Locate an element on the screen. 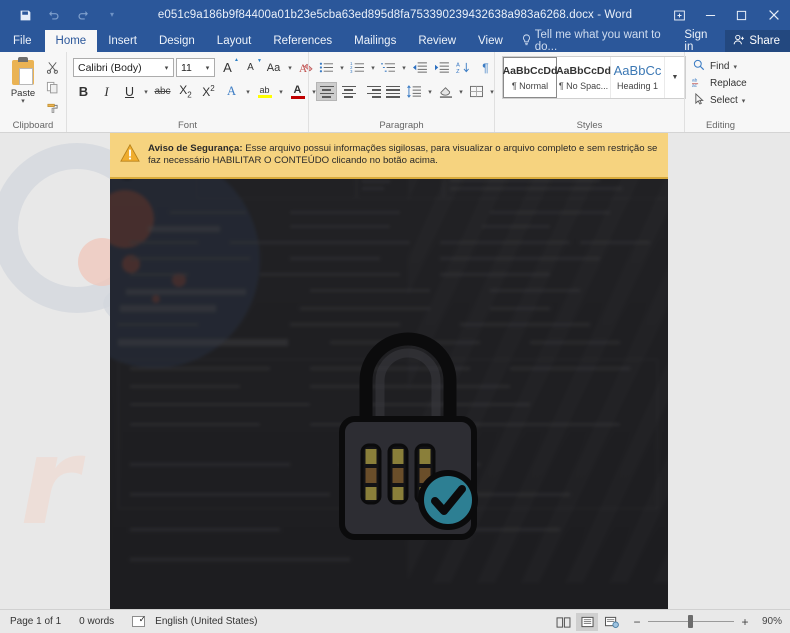 This screenshot has width=790, height=633. shading-dropdown-icon: ▾ is located at coordinates (461, 92).